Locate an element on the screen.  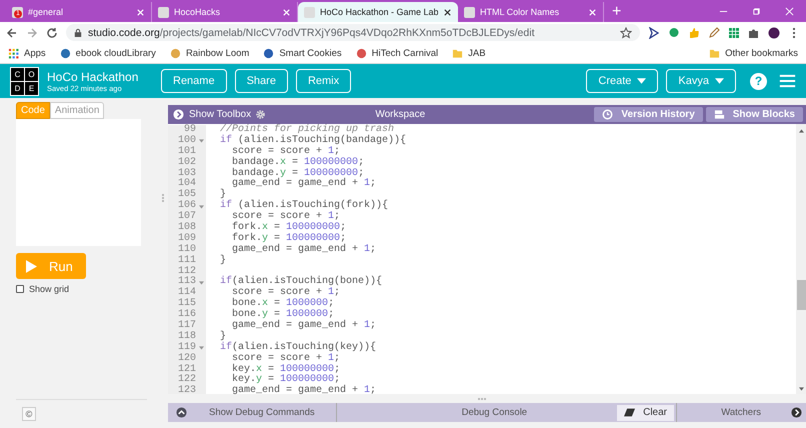
copyright-button: © is located at coordinates (29, 414).